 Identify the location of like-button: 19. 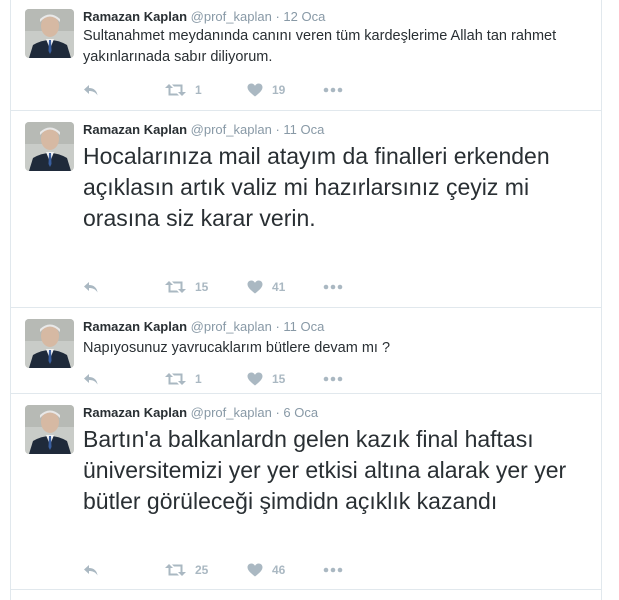
(266, 90).